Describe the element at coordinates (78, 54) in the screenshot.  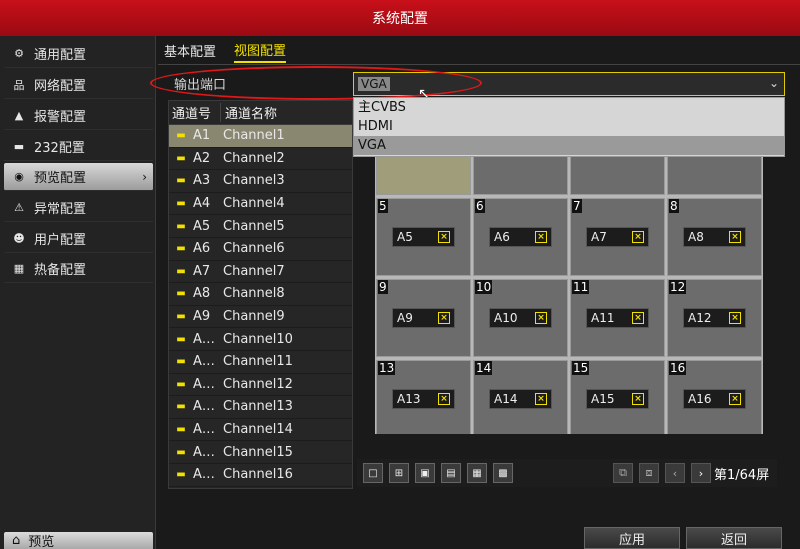
I see `sidebar-item: ⚙ 通用配置` at that location.